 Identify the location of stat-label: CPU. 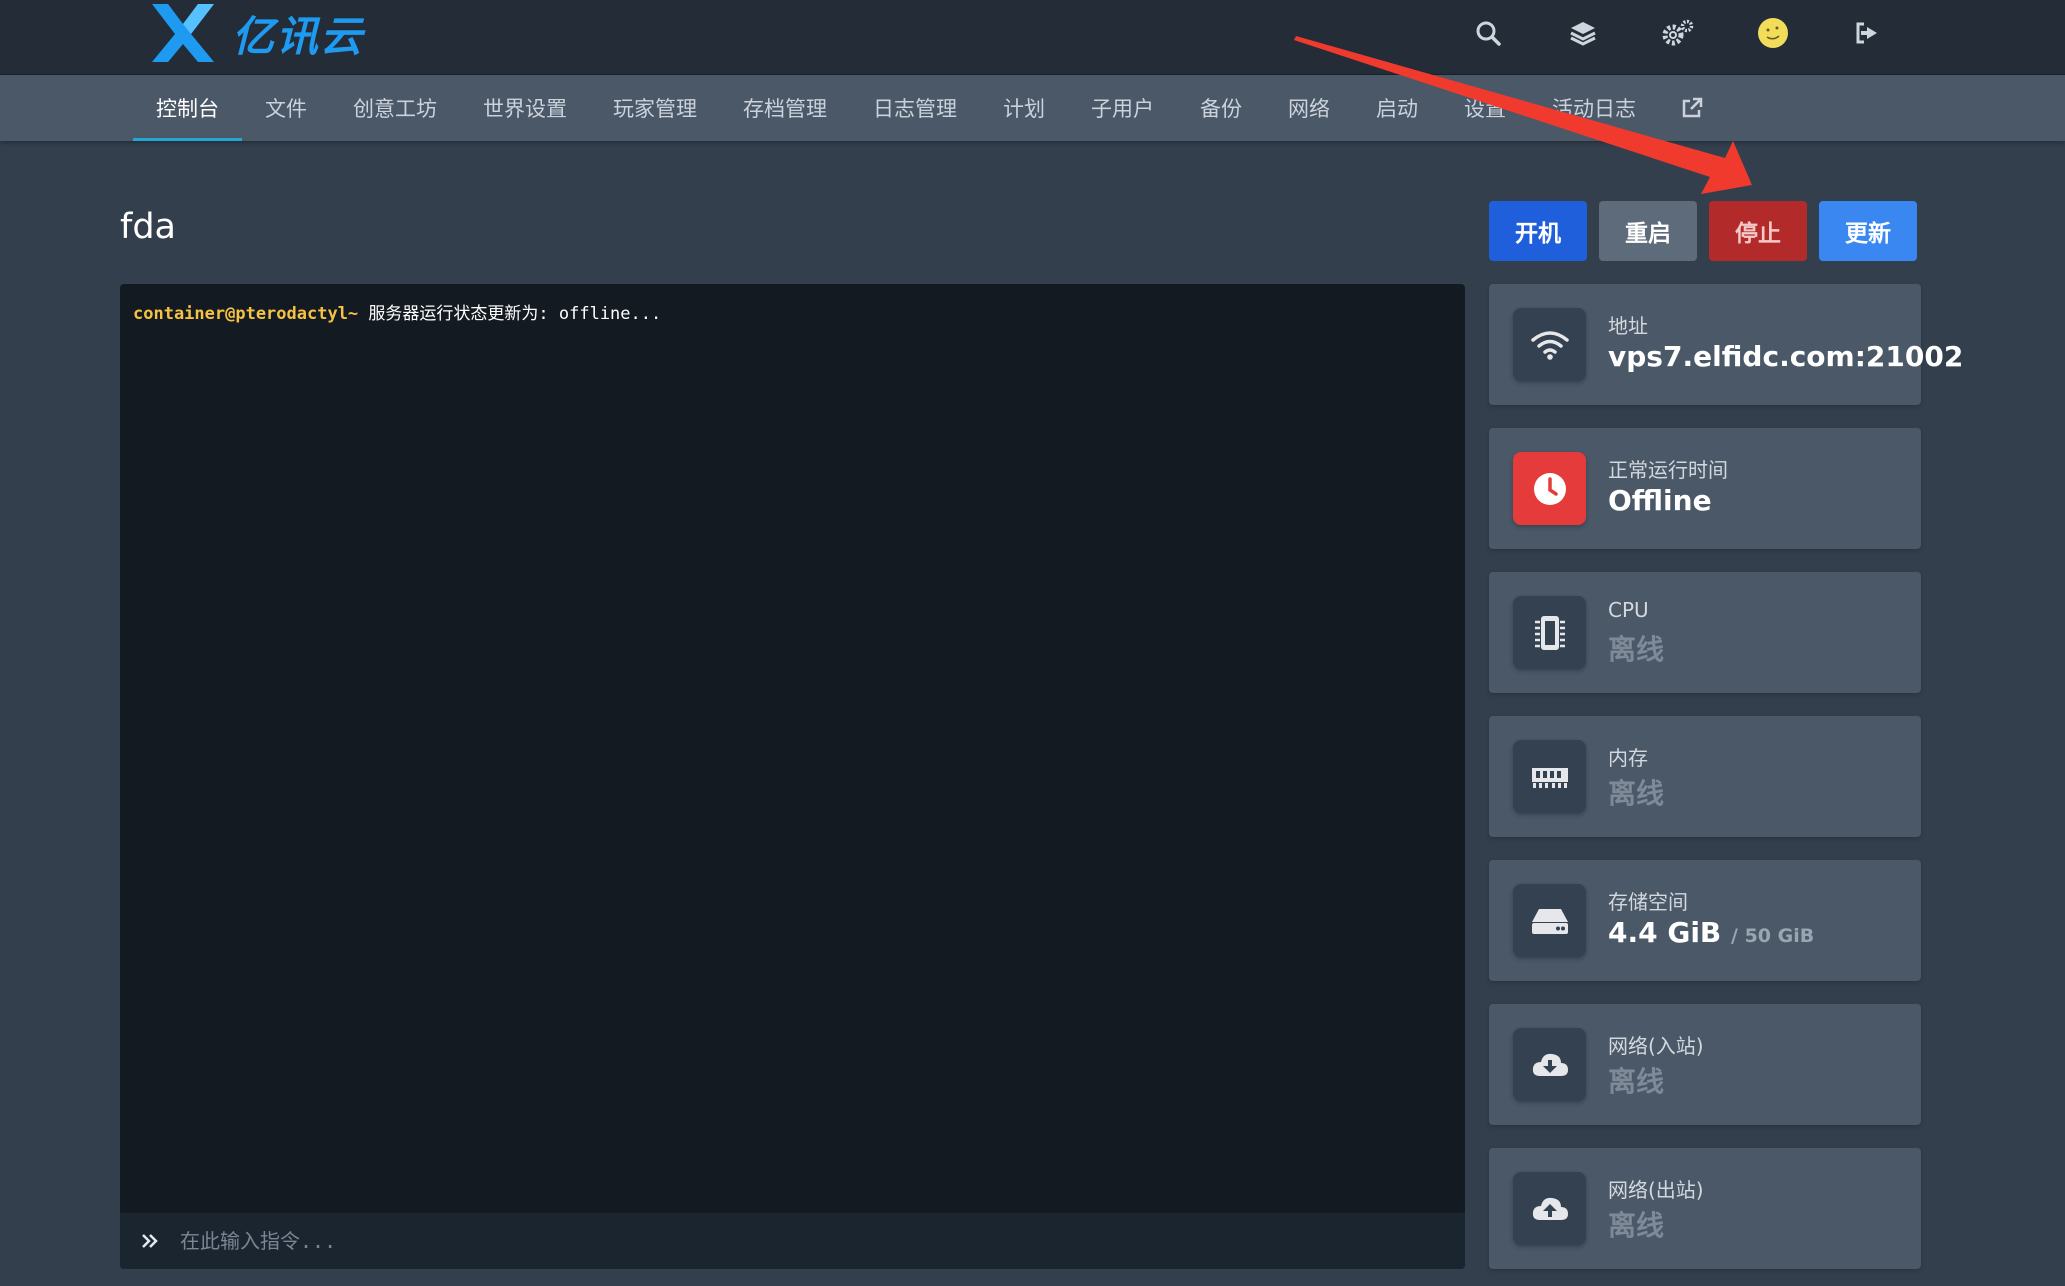
(1628, 610).